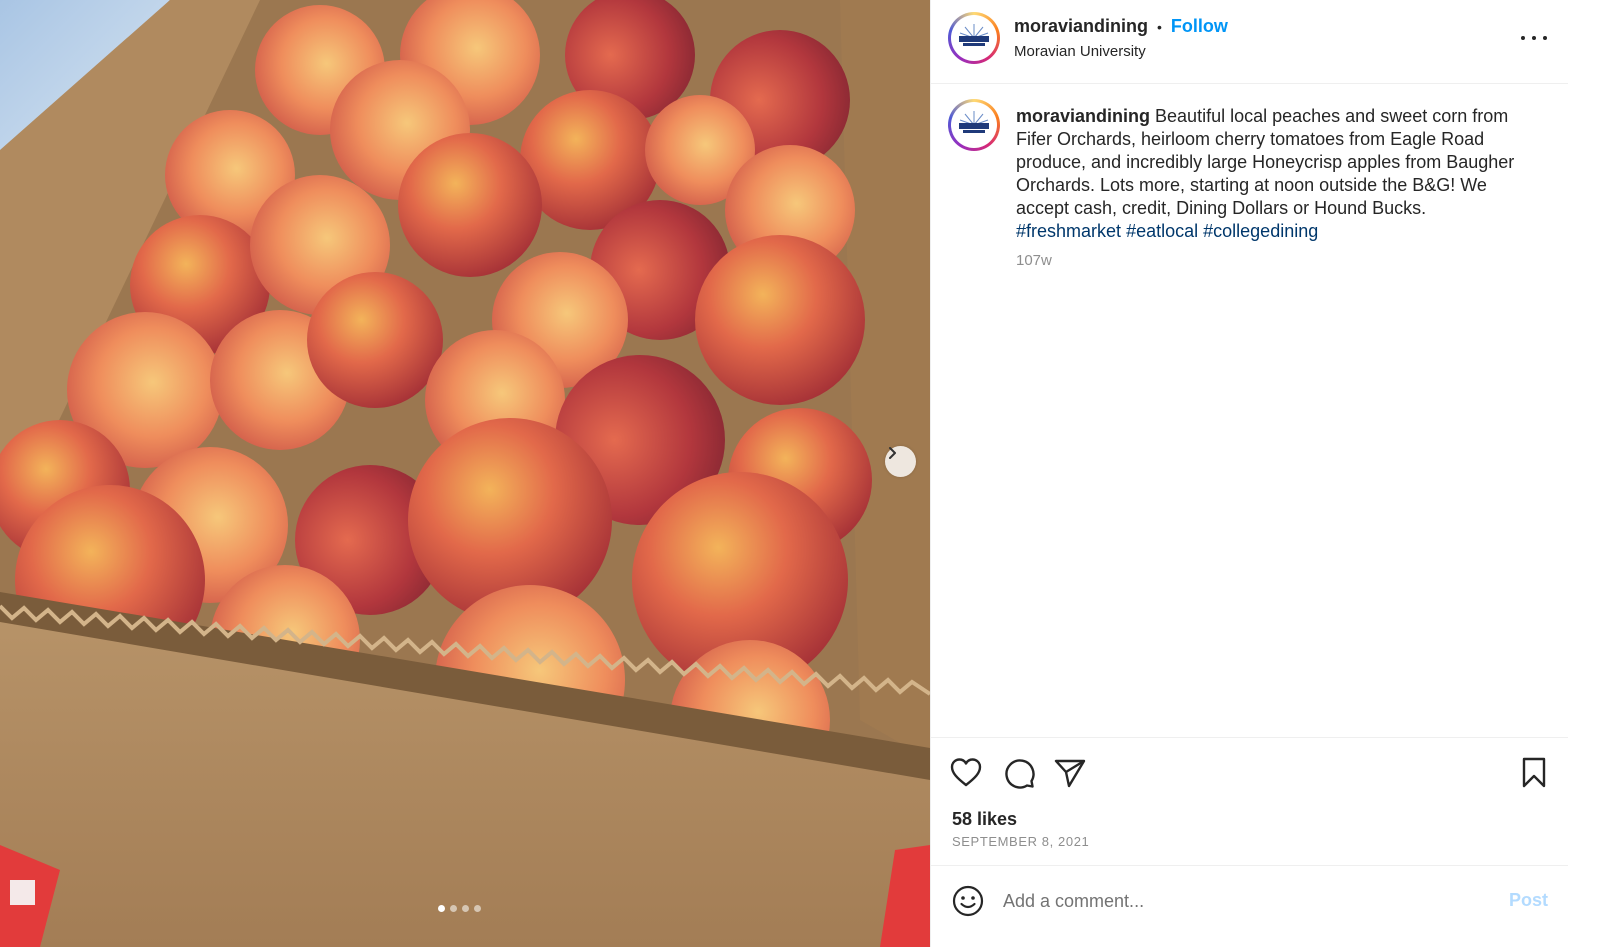 This screenshot has height=948, width=1600. I want to click on like-button, so click(966, 773).